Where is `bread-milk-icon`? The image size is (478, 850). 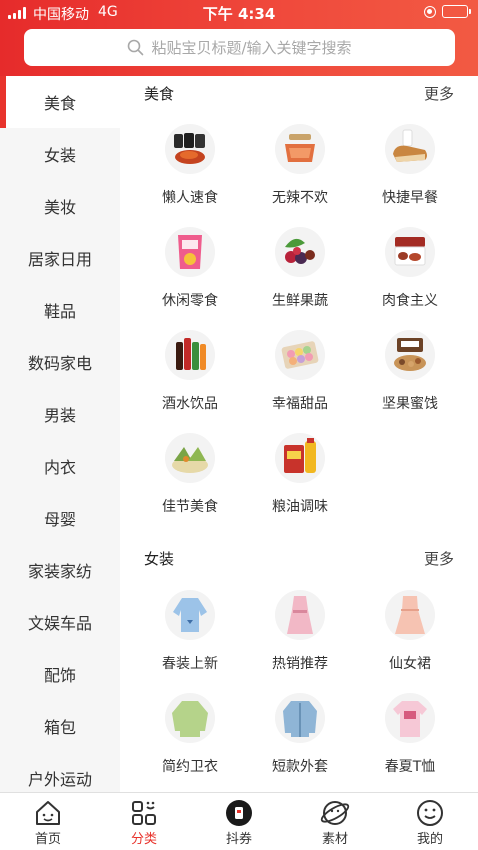
bread-milk-icon is located at coordinates (410, 149).